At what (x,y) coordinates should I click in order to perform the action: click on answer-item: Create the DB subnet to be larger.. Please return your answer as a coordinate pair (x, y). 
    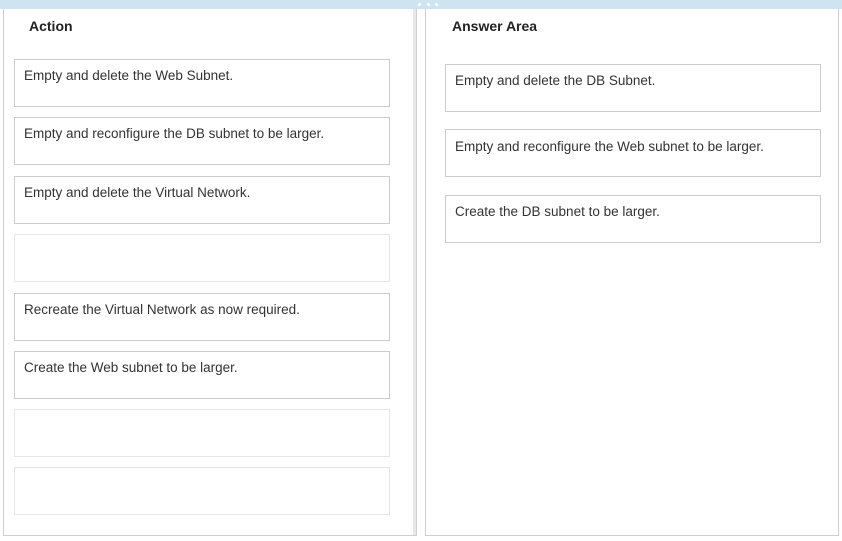
    Looking at the image, I should click on (633, 219).